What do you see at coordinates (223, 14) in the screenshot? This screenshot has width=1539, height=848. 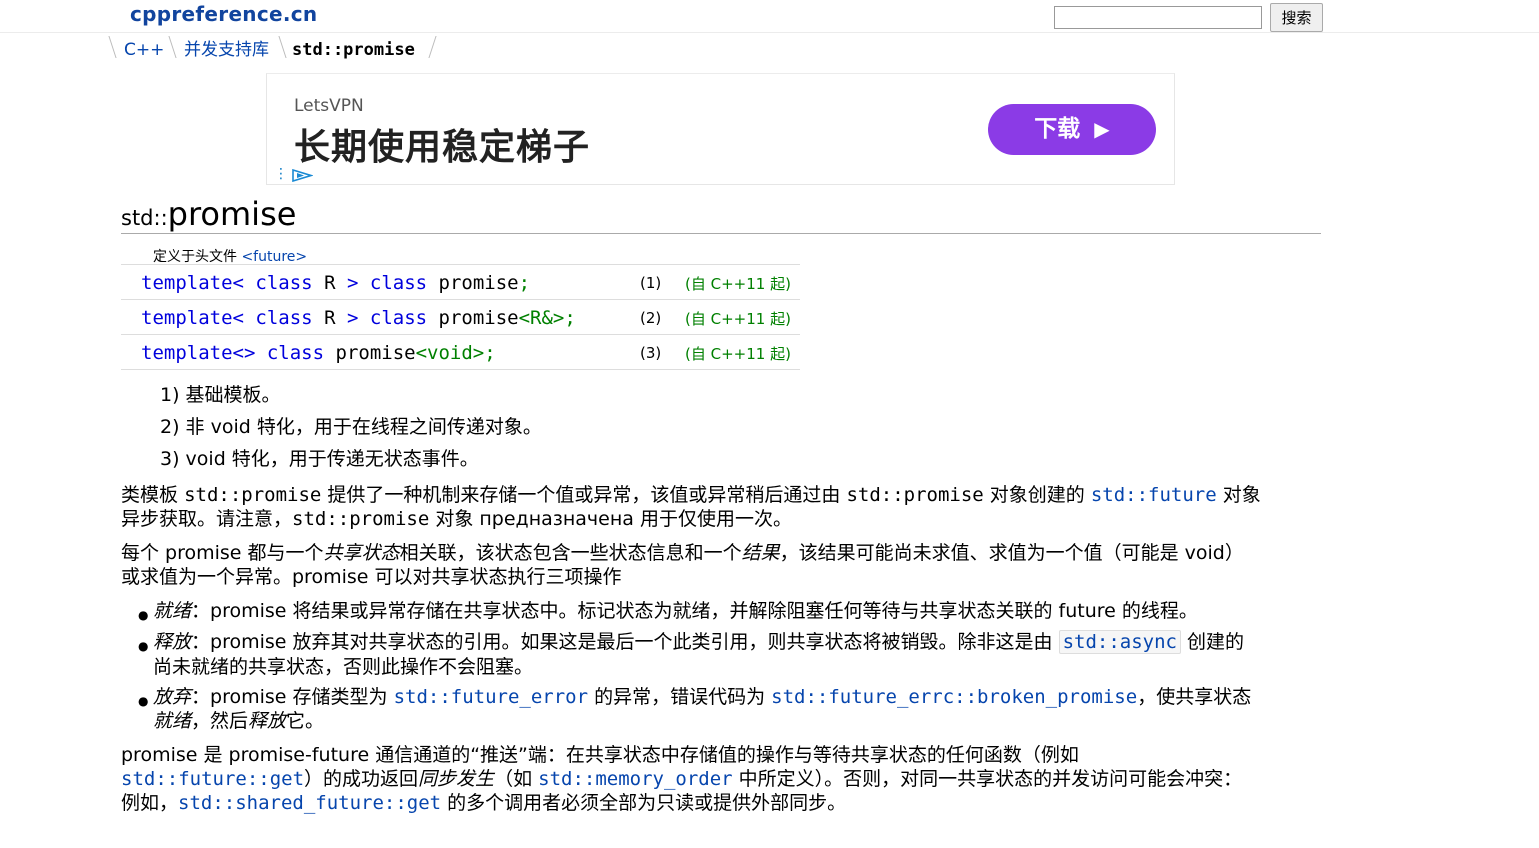 I see `site-logo-link: cppreference.cn` at bounding box center [223, 14].